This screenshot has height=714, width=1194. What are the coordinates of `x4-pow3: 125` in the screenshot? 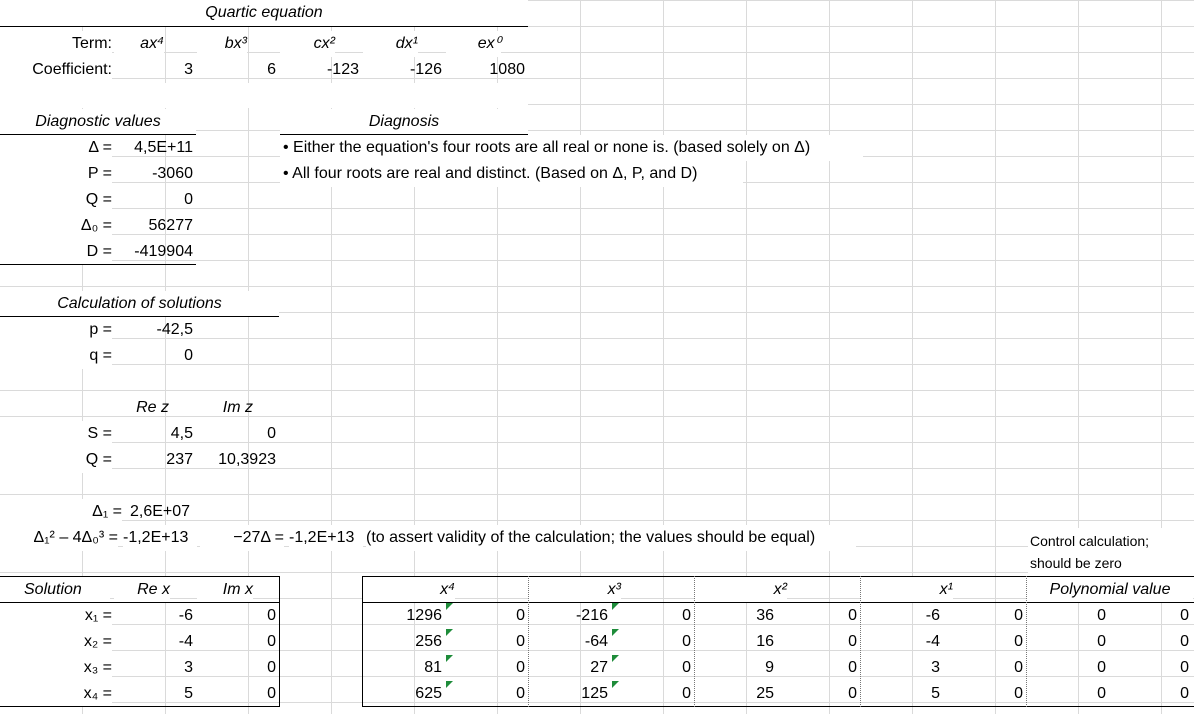 It's located at (568, 694).